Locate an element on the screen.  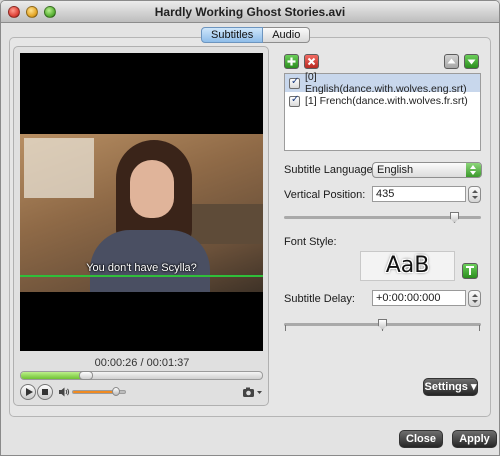
list-item: [1] French(dance.with.wolves.fr.srt) is located at coordinates (382, 101).